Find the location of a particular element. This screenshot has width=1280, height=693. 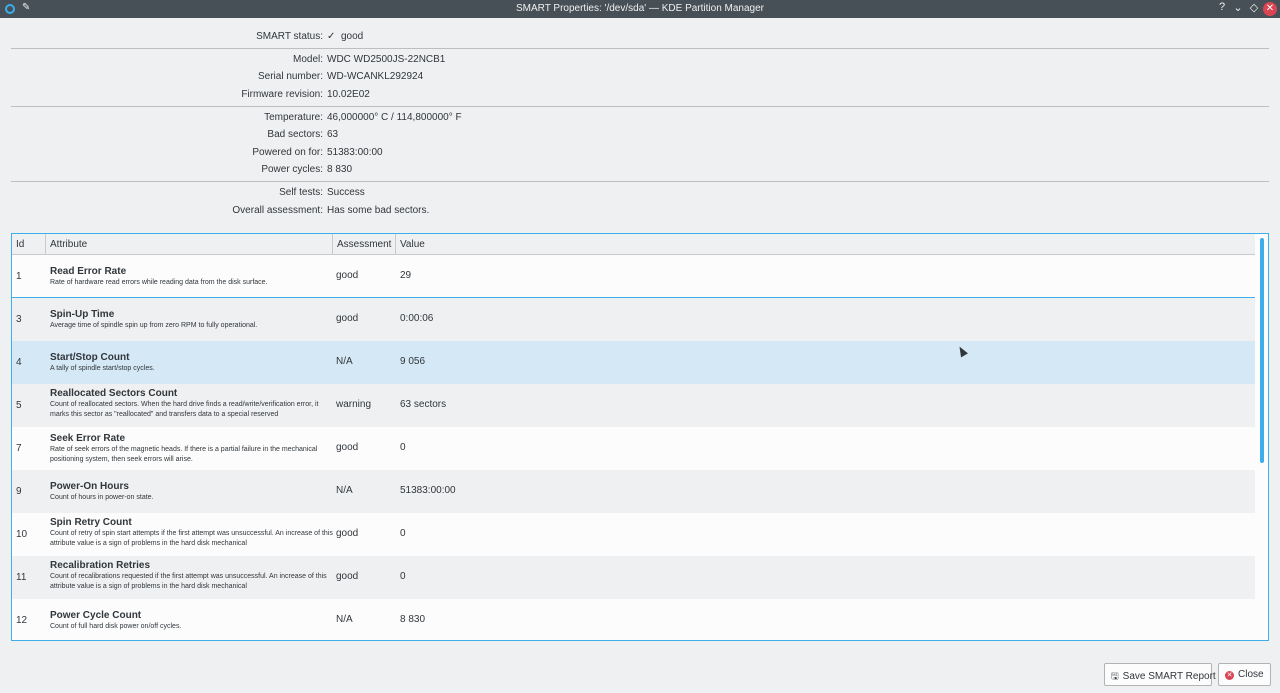

close-button: ✕ Close is located at coordinates (1244, 674).